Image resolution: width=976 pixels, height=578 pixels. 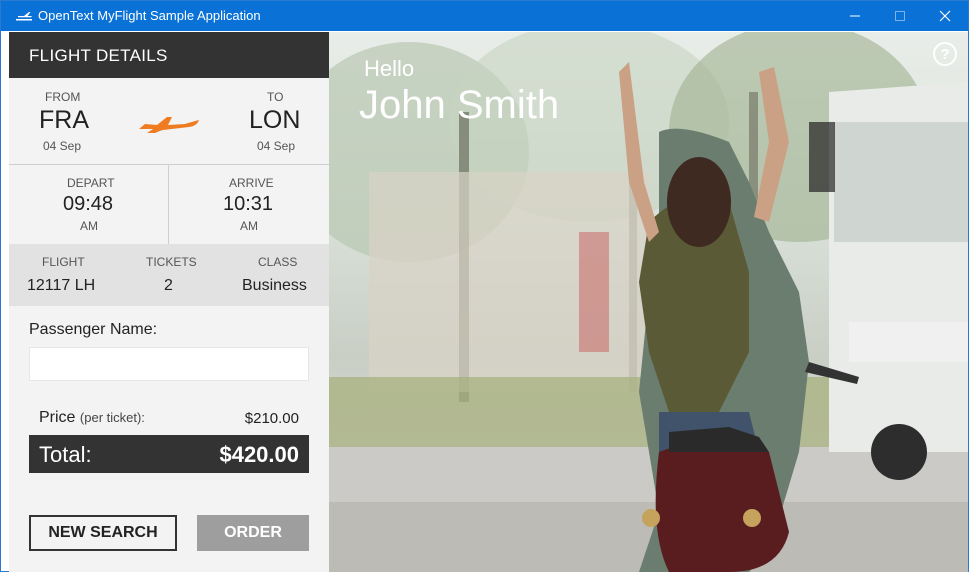 What do you see at coordinates (168, 285) in the screenshot?
I see `tickets-value: 2` at bounding box center [168, 285].